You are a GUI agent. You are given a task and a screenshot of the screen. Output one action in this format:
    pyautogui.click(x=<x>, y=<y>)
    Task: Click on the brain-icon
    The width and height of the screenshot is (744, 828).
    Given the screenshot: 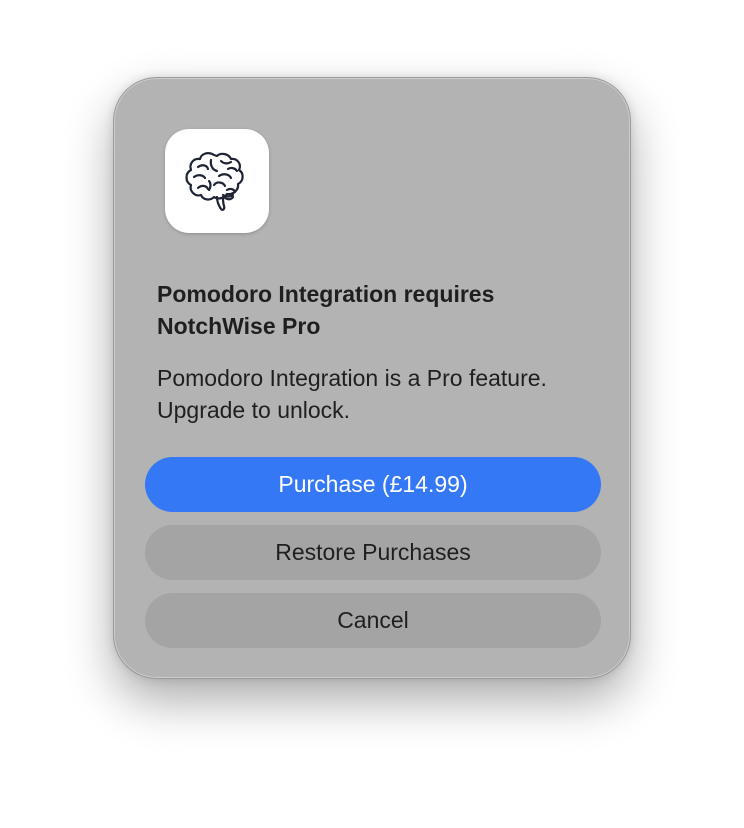 What is the action you would take?
    pyautogui.click(x=214, y=181)
    